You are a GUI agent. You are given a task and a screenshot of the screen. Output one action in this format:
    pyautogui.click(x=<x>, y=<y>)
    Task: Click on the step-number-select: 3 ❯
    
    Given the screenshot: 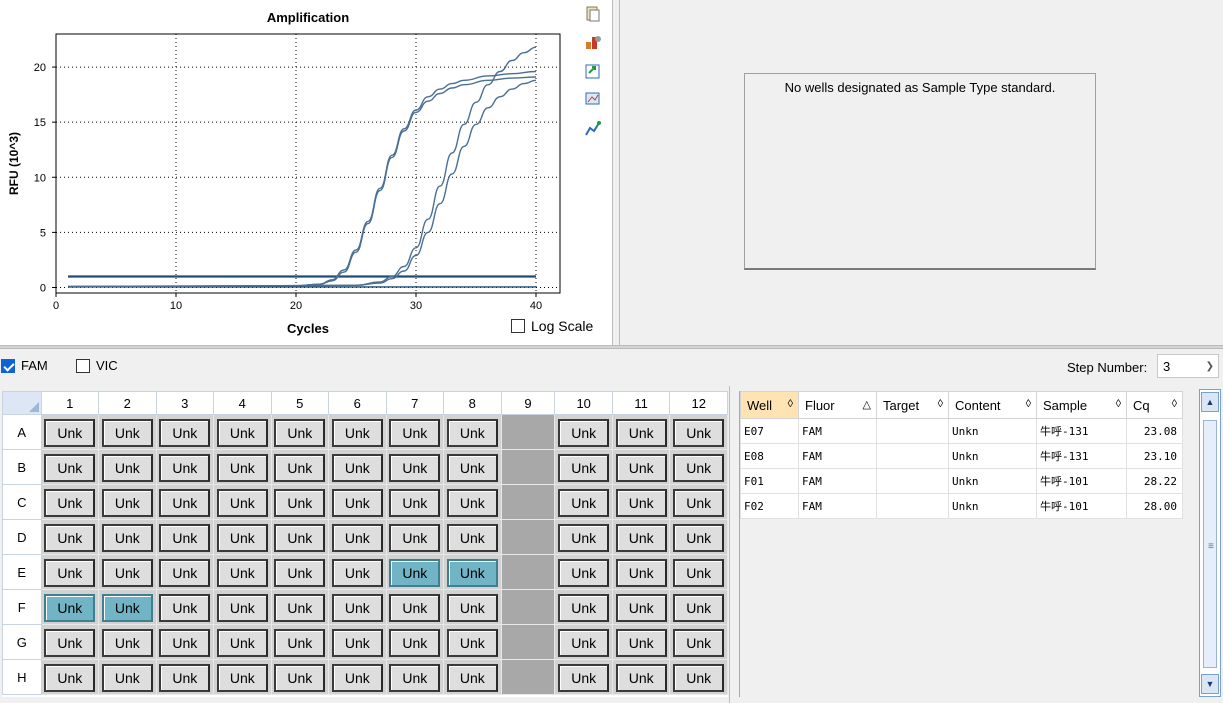 What is the action you would take?
    pyautogui.click(x=1188, y=366)
    